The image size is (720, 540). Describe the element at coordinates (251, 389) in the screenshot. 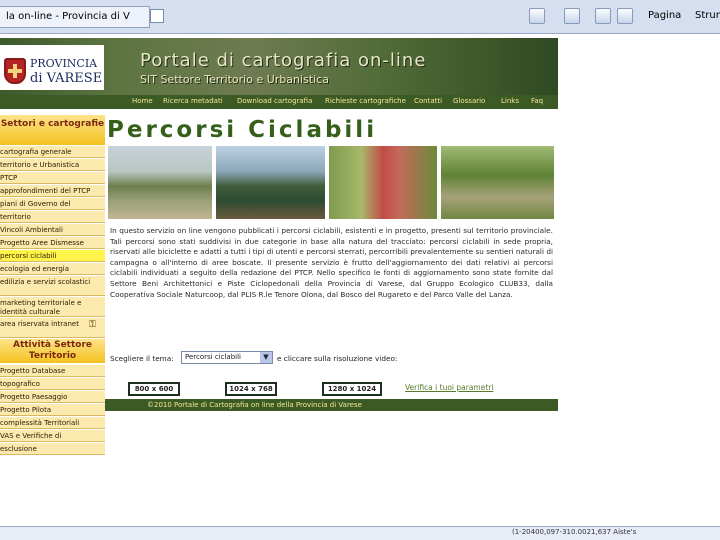

I see `resolution-1024-button: 1024 x 768` at that location.